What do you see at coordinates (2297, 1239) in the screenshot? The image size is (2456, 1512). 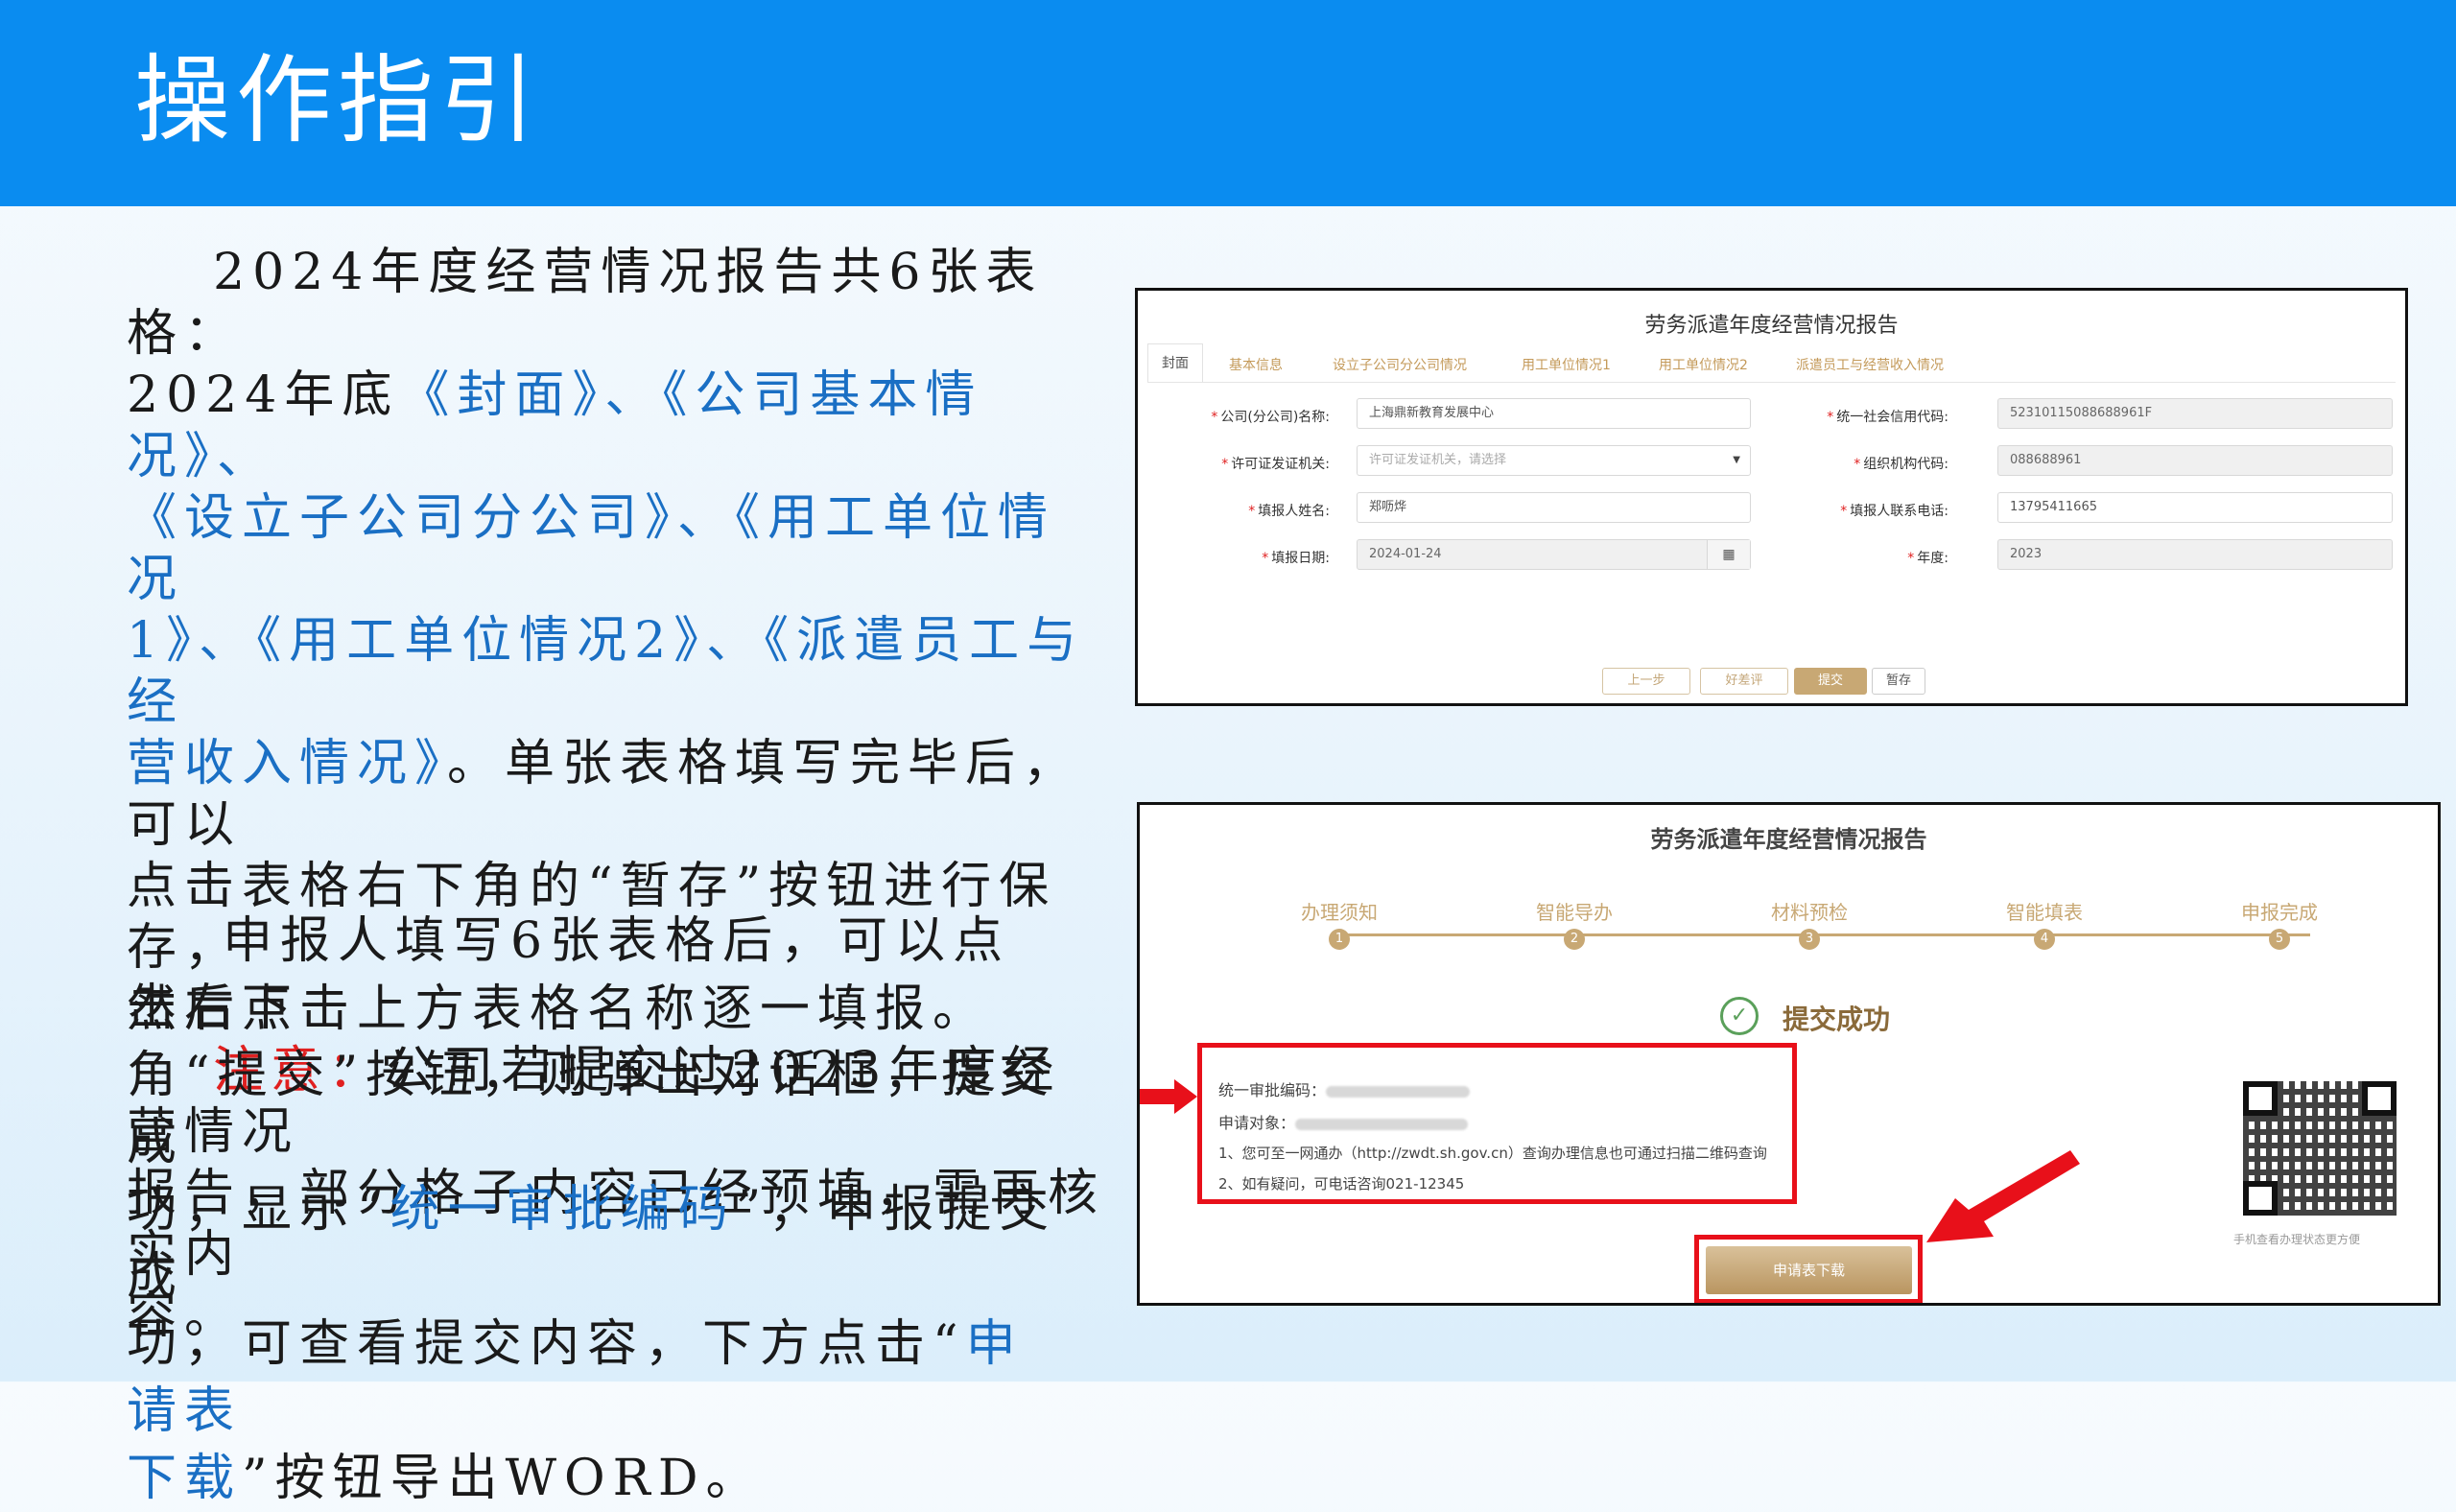 I see `qr-caption: 手机查看办理状态更方便` at bounding box center [2297, 1239].